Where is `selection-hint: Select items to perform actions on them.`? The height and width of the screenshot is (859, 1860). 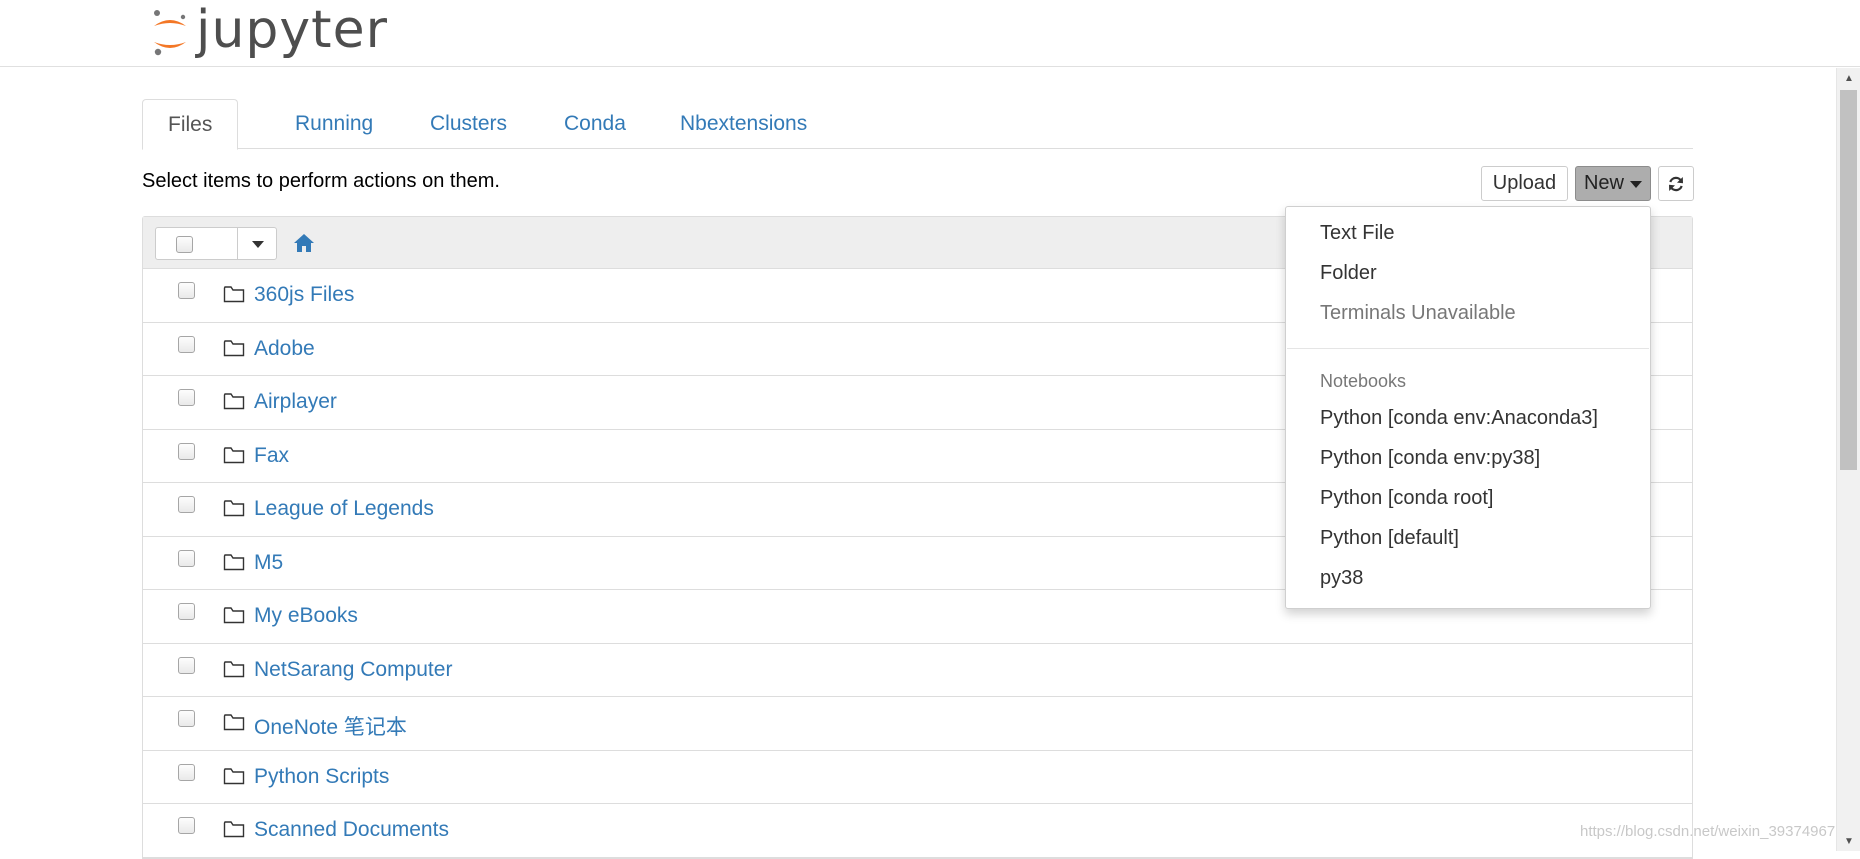 selection-hint: Select items to perform actions on them. is located at coordinates (321, 181).